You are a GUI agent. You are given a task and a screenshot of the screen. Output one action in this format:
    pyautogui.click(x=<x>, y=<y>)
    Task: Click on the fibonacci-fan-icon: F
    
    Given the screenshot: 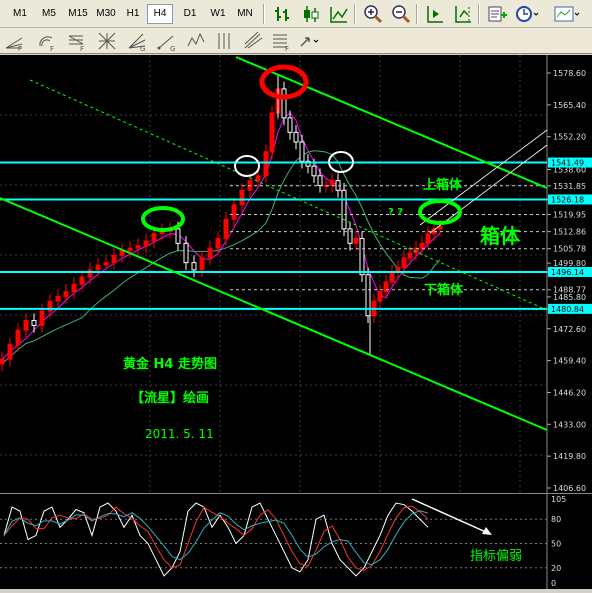 What is the action you would take?
    pyautogui.click(x=15, y=41)
    